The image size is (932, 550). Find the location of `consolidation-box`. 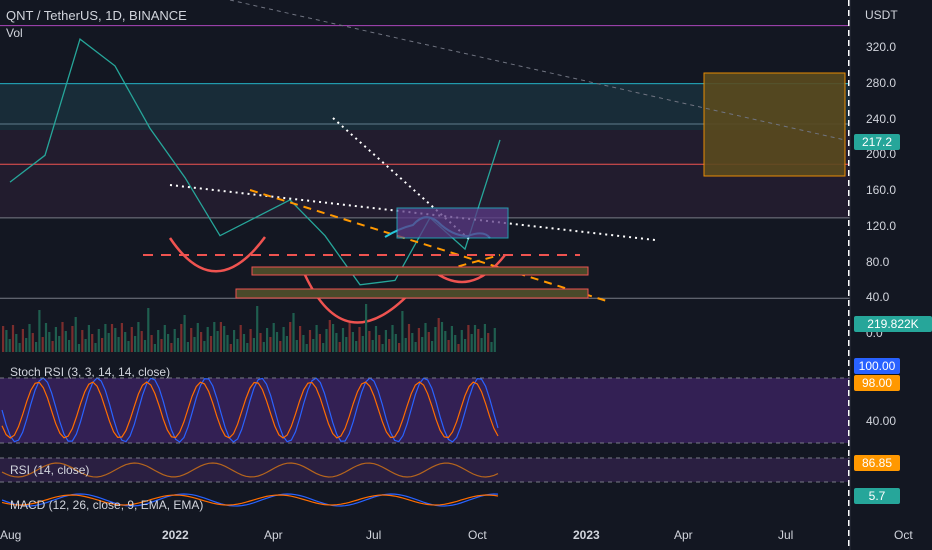

consolidation-box is located at coordinates (452, 223).